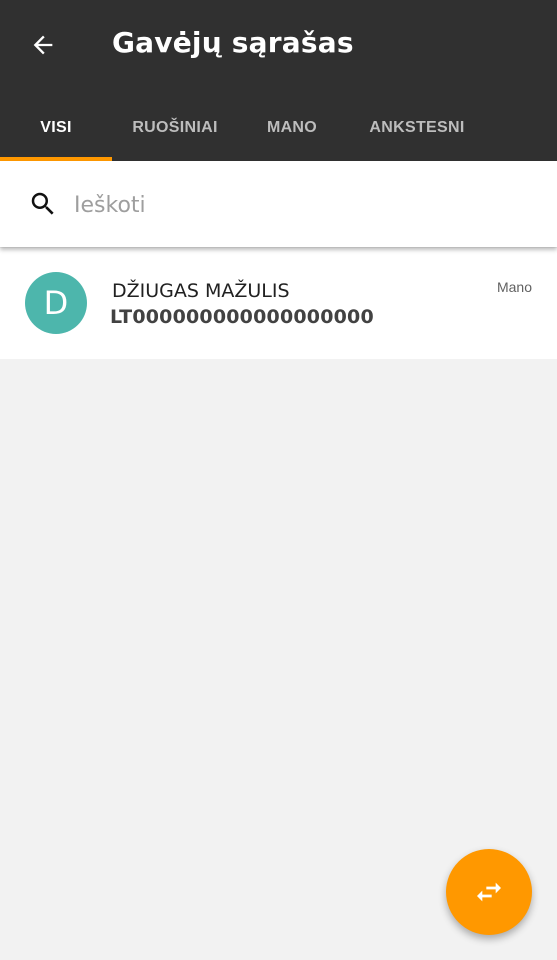 The image size is (557, 960). I want to click on swap-arrows-icon, so click(489, 892).